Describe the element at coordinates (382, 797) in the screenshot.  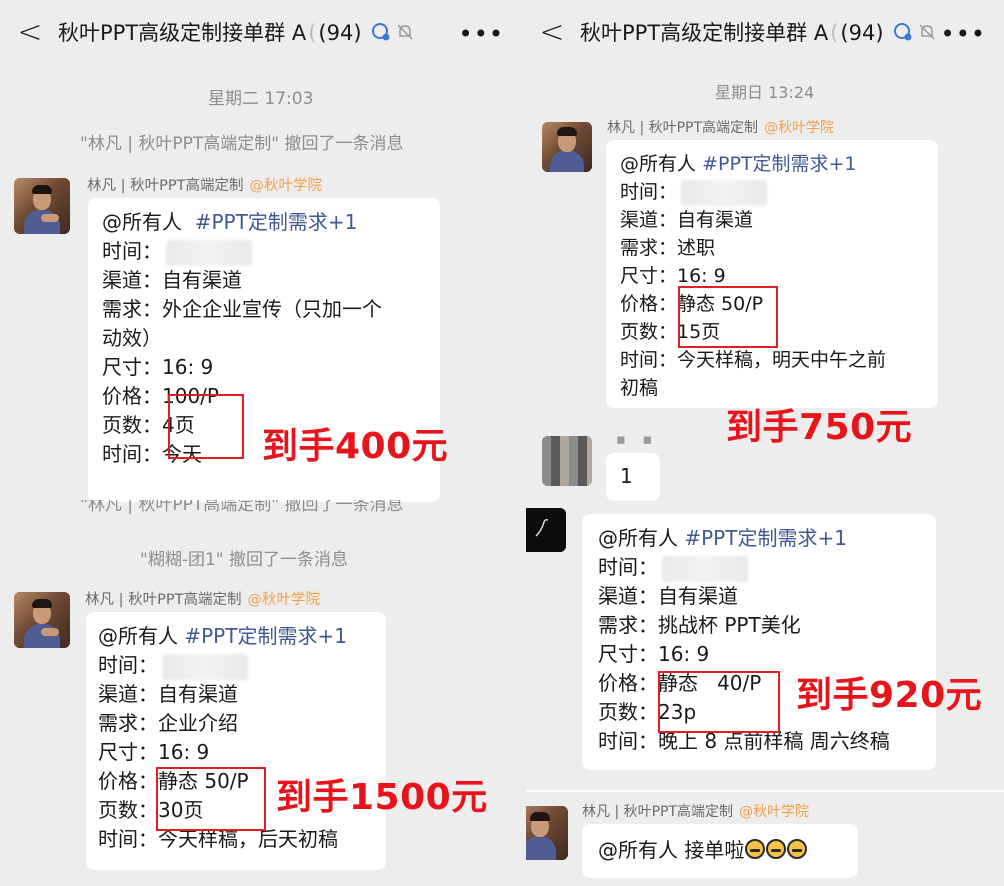
I see `earnings-annotation: 到手1500元` at that location.